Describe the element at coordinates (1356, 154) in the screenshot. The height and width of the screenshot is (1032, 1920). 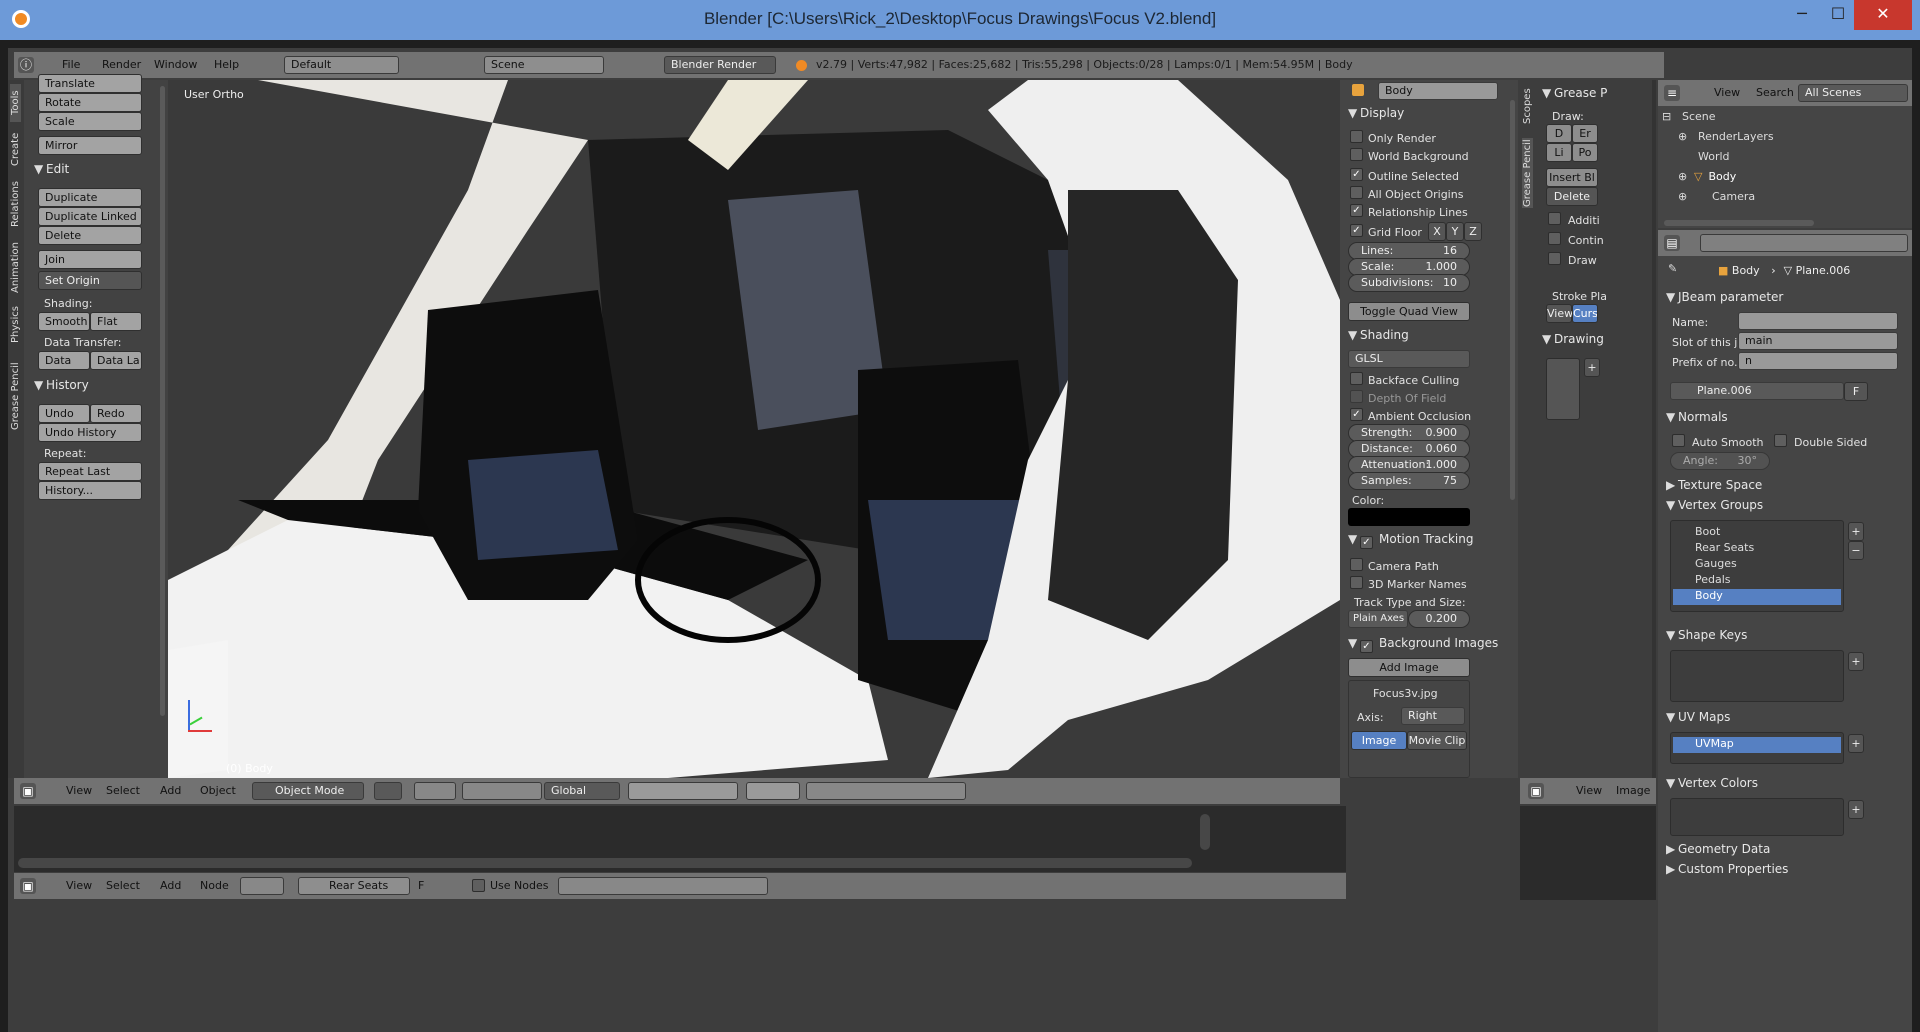
I see `world-background-checkbox` at that location.